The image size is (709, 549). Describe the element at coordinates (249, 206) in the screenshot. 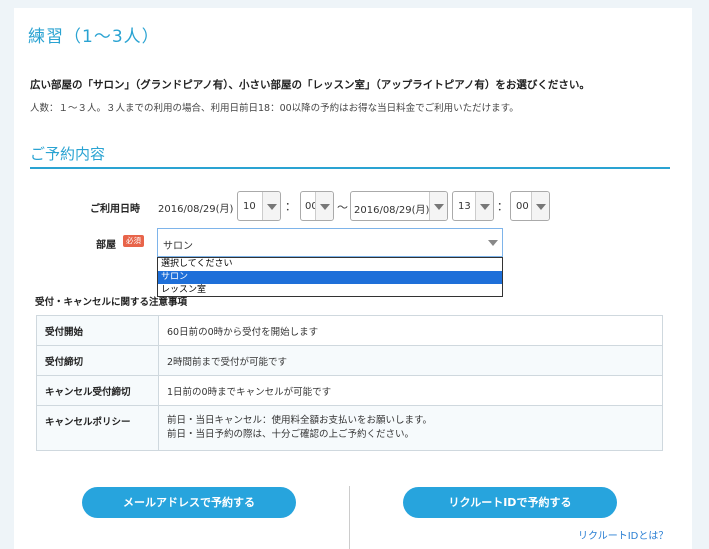

I see `start-hour-value: 10` at that location.